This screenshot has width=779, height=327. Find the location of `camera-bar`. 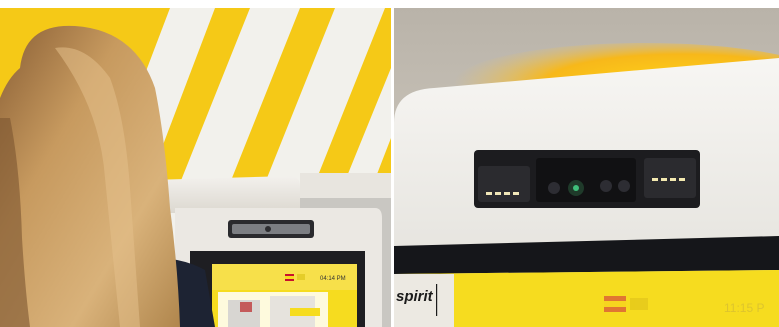

camera-bar is located at coordinates (586, 180).